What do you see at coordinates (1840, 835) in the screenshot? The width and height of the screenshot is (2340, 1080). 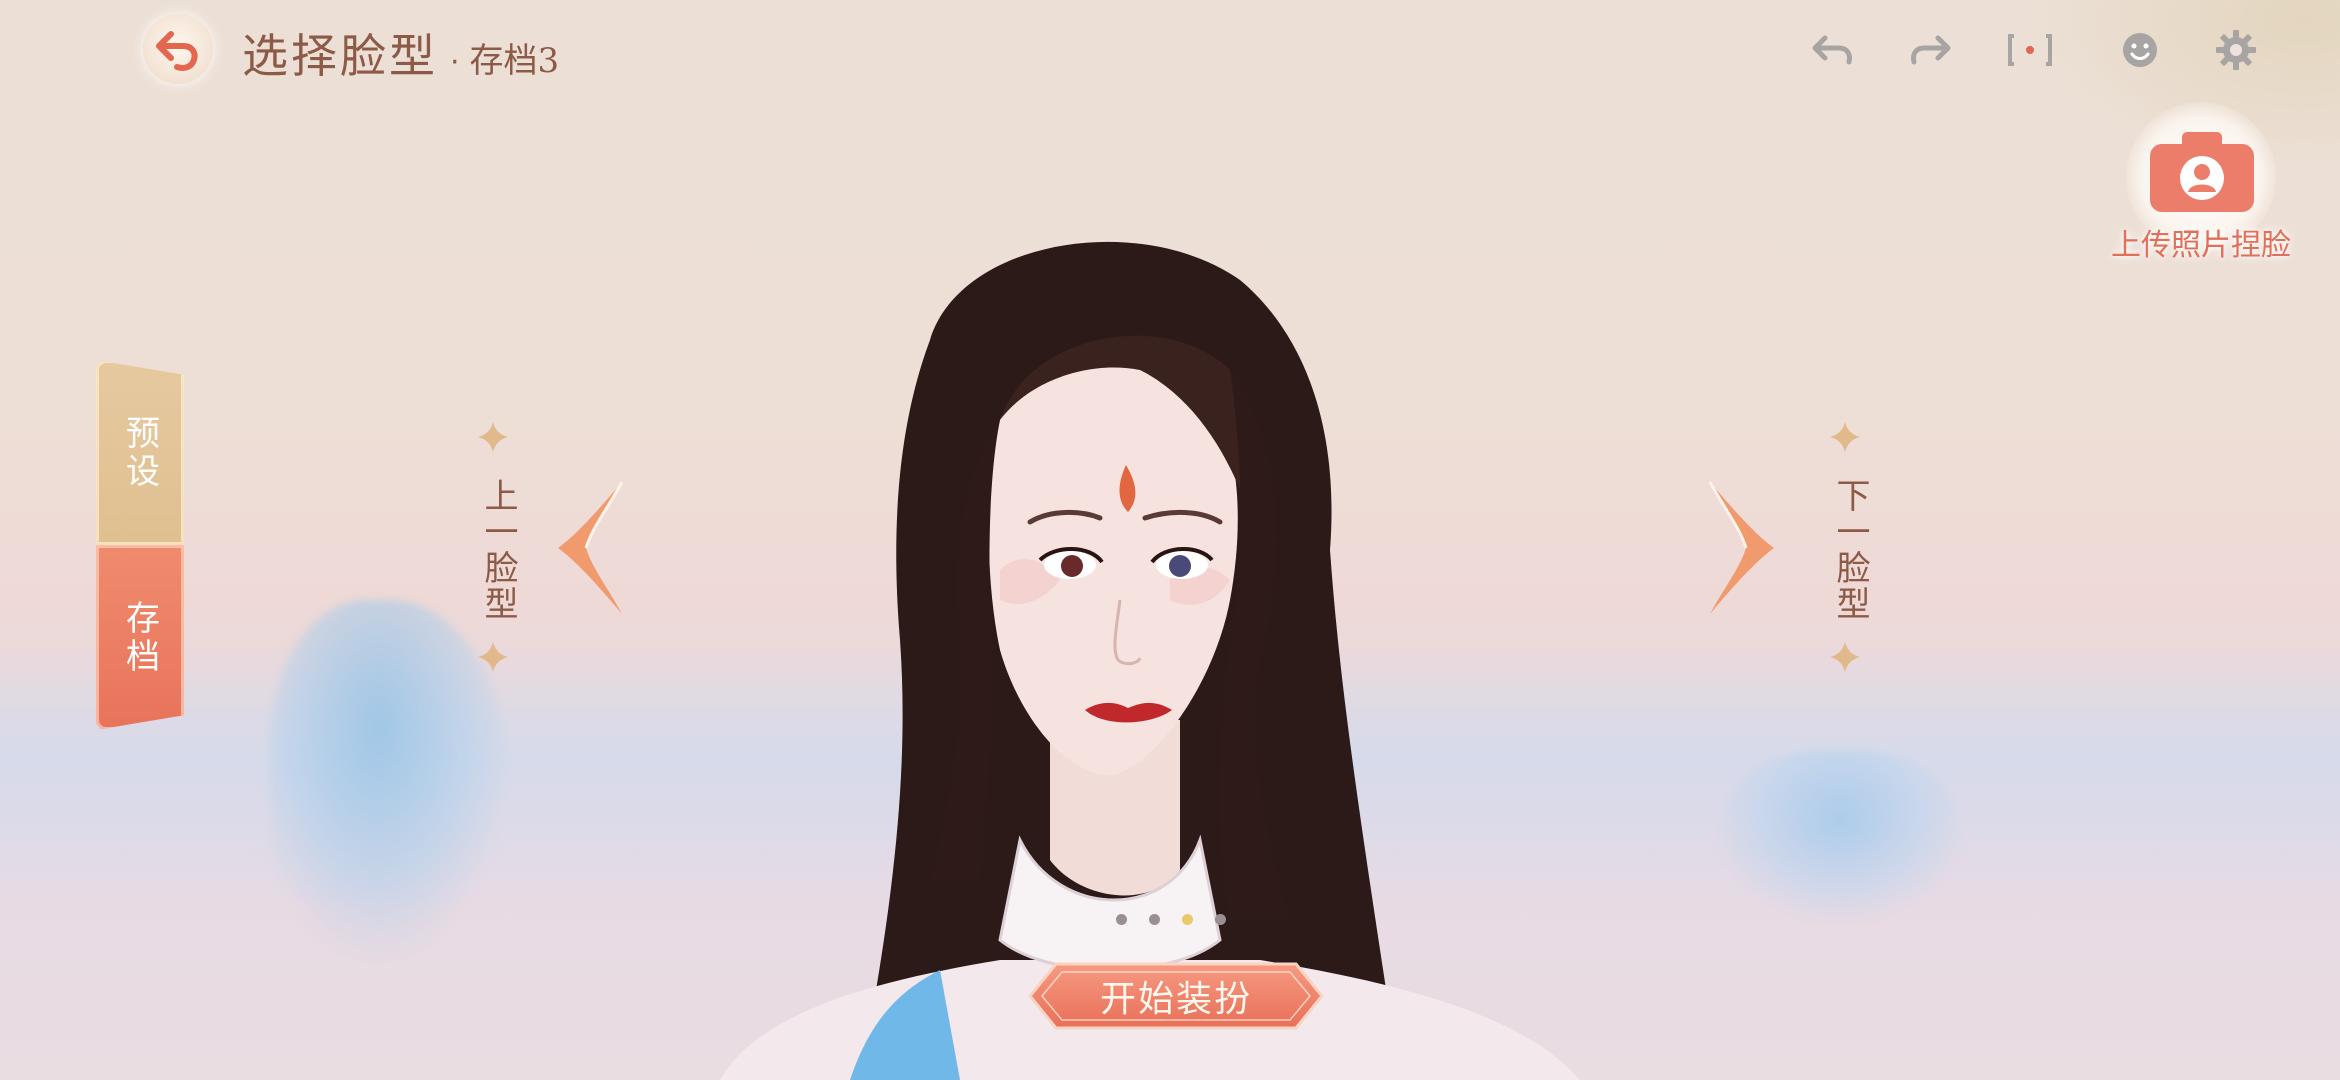 I see `background-mountain-right` at bounding box center [1840, 835].